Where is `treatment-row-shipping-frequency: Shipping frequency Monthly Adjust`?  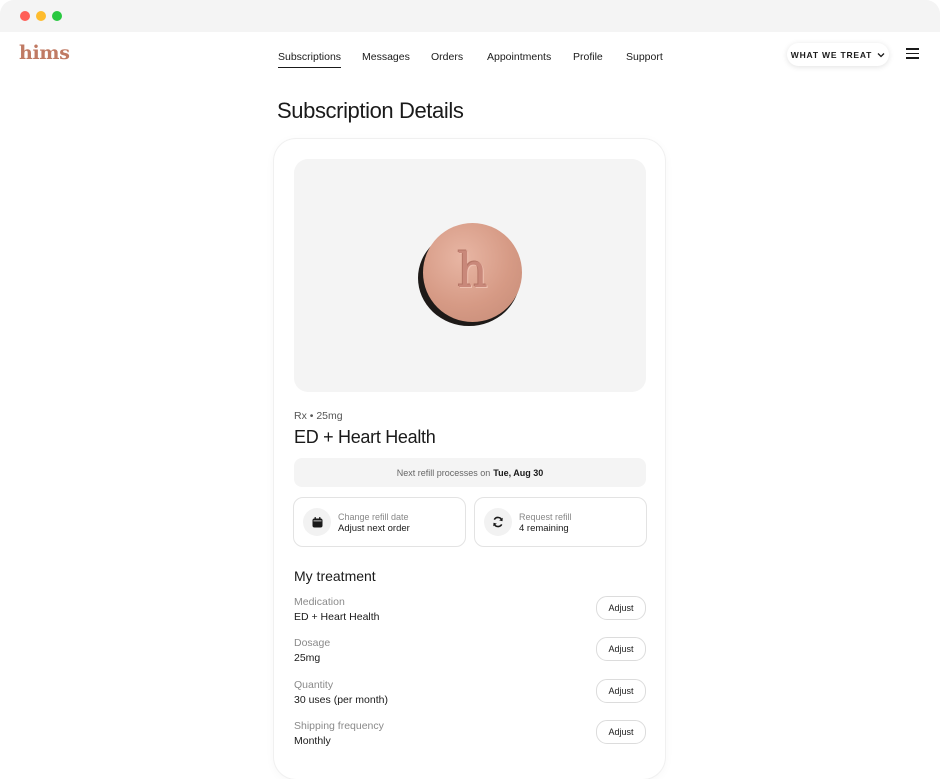
treatment-row-shipping-frequency: Shipping frequency Monthly Adjust is located at coordinates (470, 737).